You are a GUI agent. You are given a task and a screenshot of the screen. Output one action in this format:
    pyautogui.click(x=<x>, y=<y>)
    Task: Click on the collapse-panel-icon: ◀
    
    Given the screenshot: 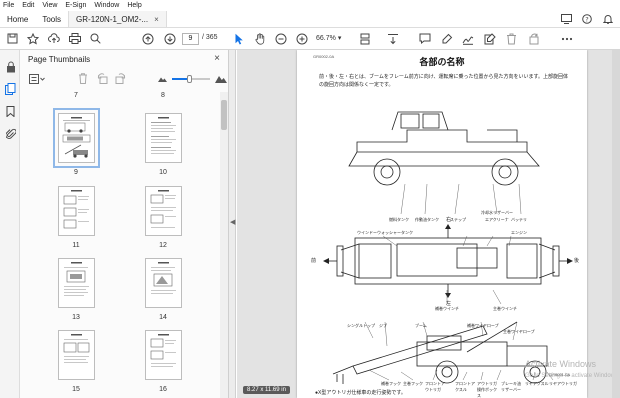 What is the action you would take?
    pyautogui.click(x=232, y=222)
    